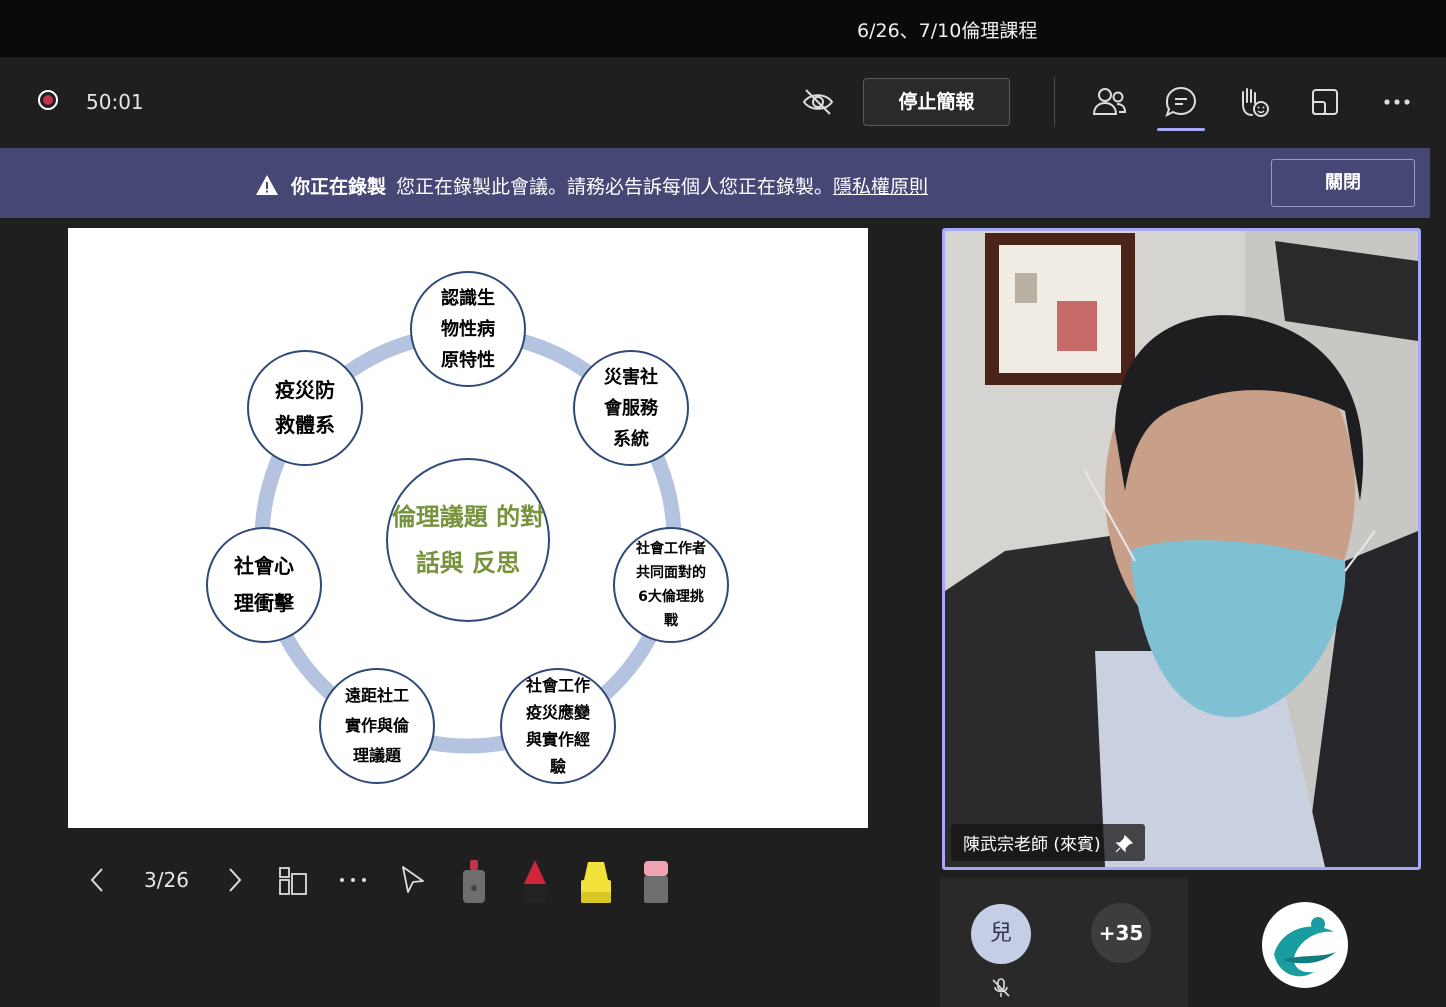 The image size is (1446, 1007). I want to click on slide-node-ethical-challenges: 社會工作者共同面對的 6大倫理挑戰, so click(671, 585).